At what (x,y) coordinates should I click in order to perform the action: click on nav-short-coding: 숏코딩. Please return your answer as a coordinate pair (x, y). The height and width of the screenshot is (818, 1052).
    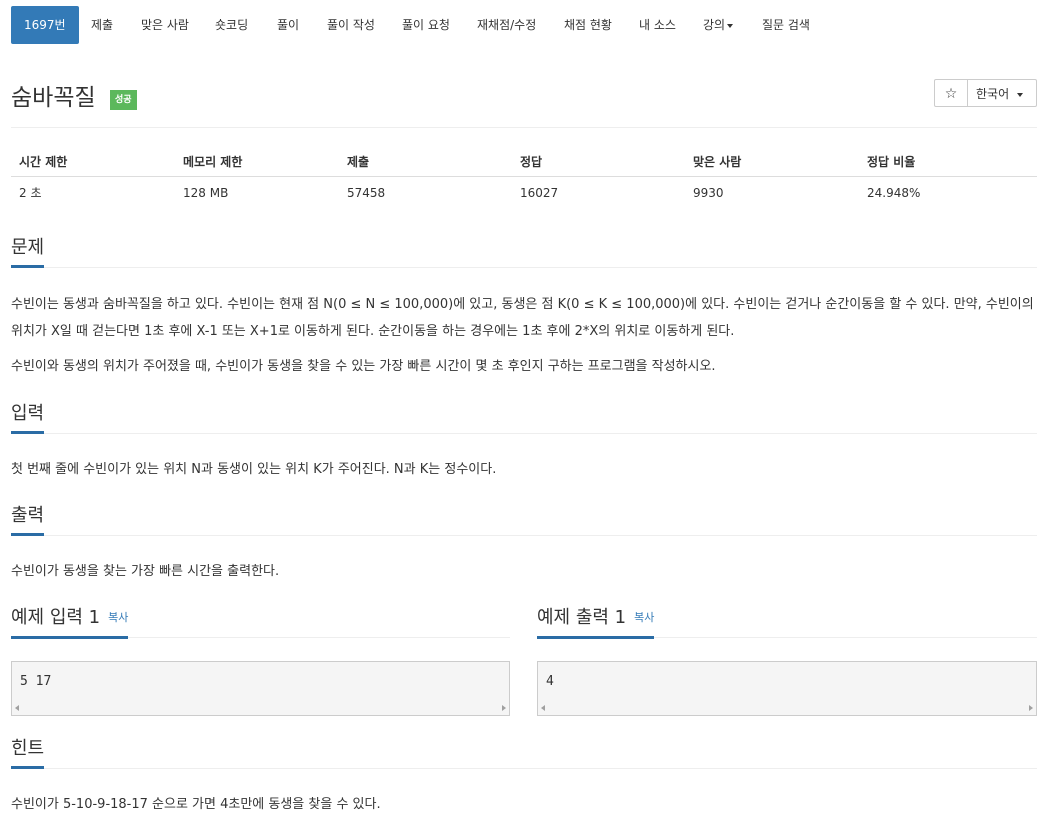
    Looking at the image, I should click on (231, 25).